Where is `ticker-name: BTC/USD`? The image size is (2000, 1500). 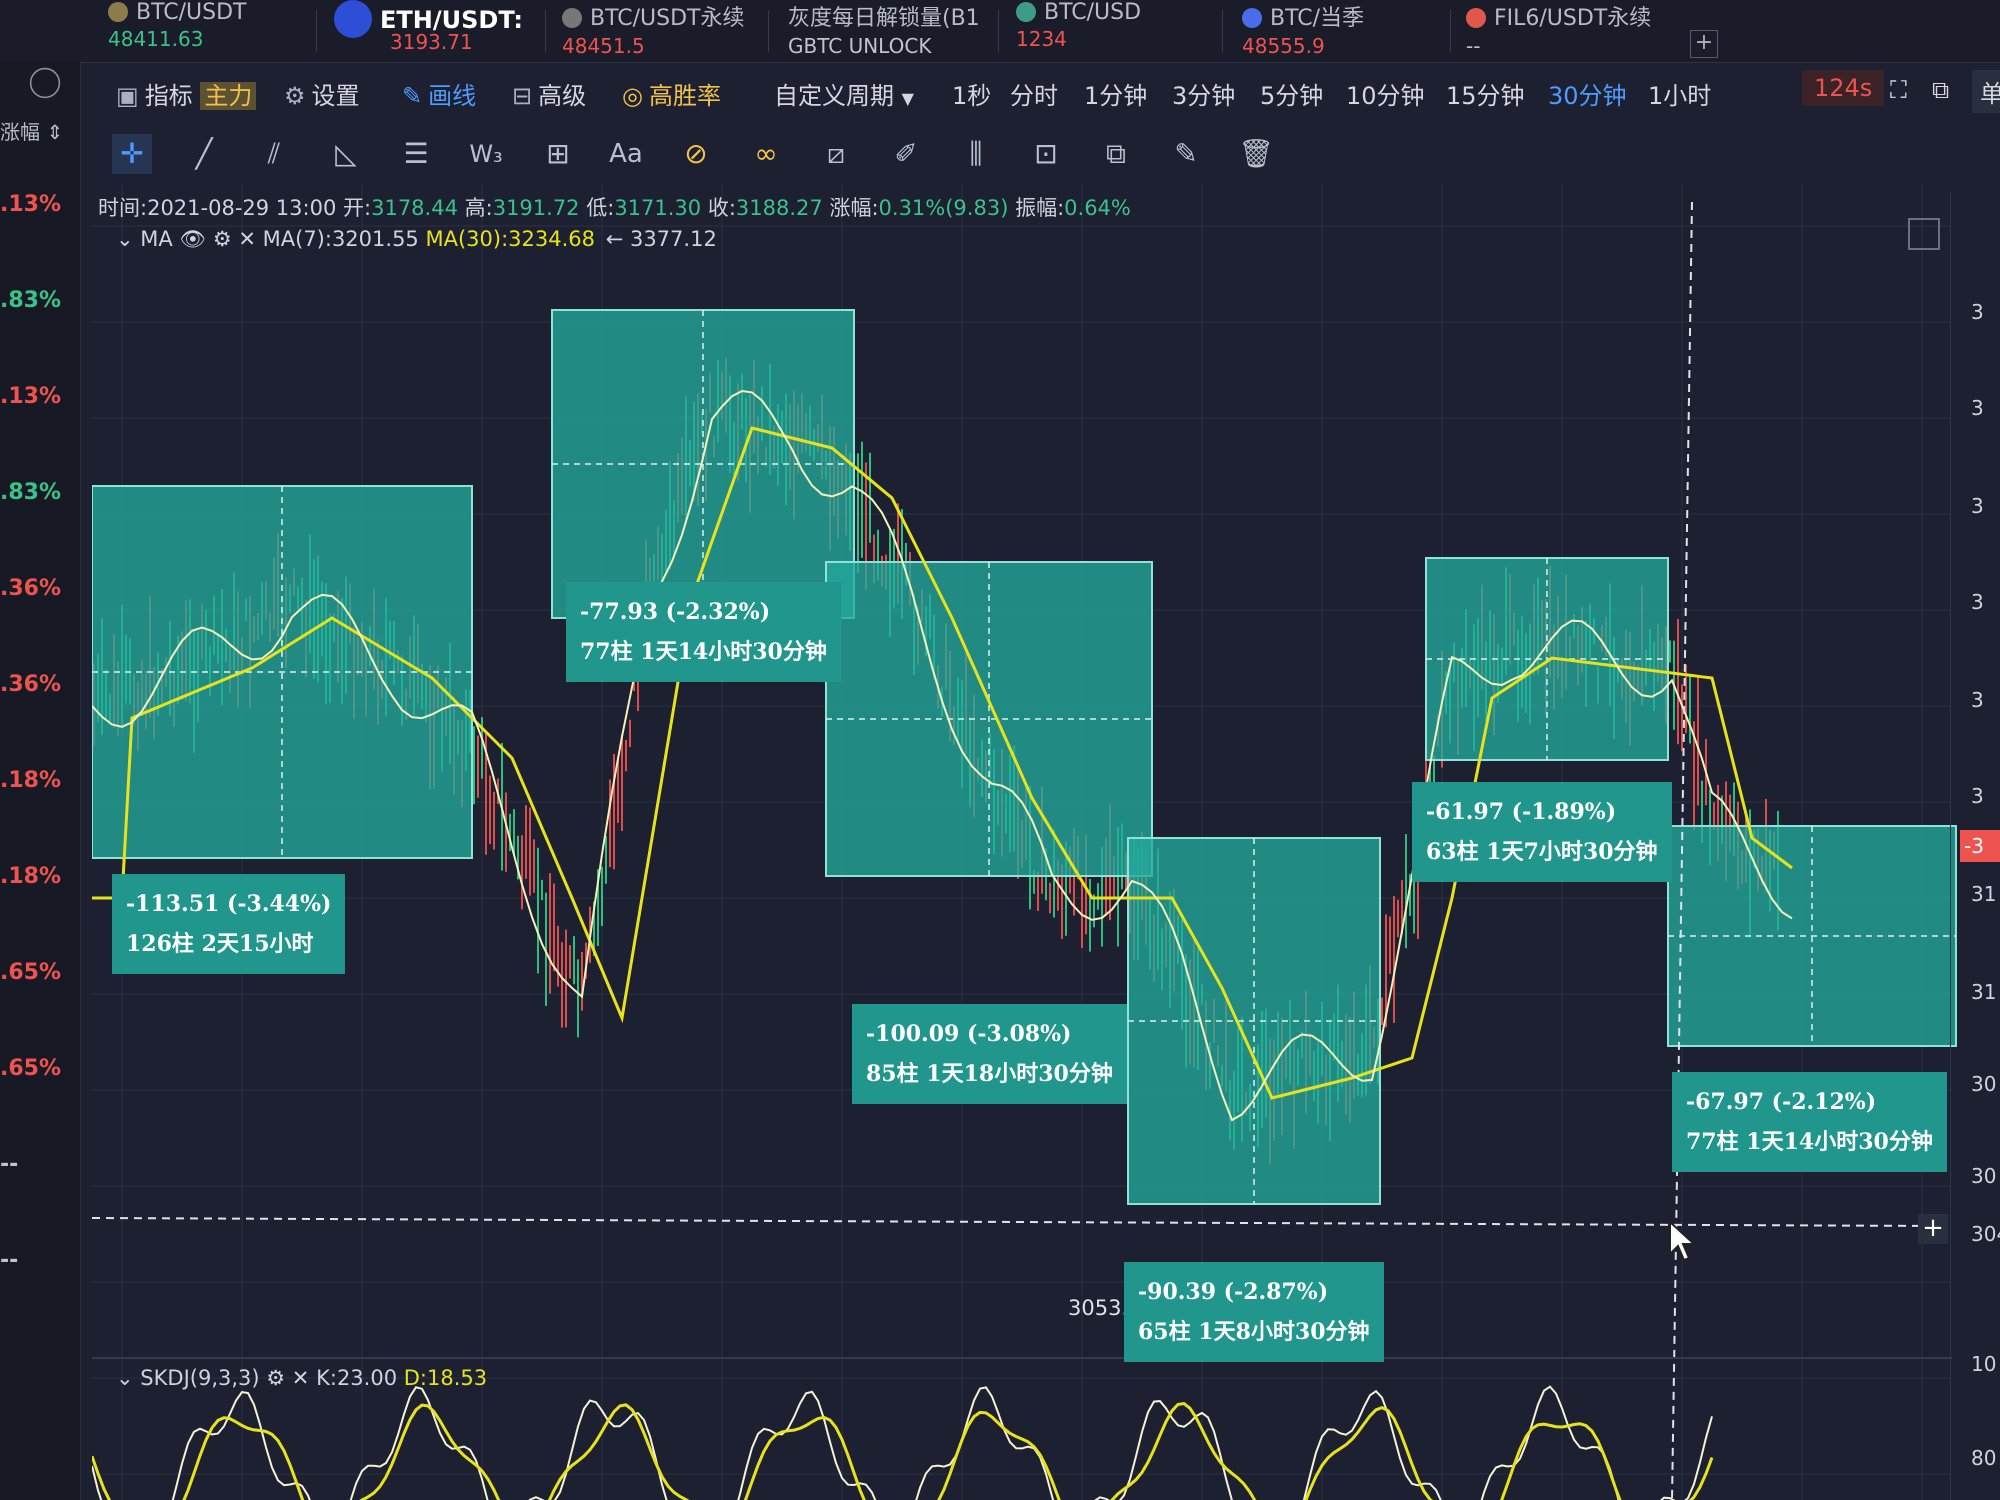 ticker-name: BTC/USD is located at coordinates (1093, 12).